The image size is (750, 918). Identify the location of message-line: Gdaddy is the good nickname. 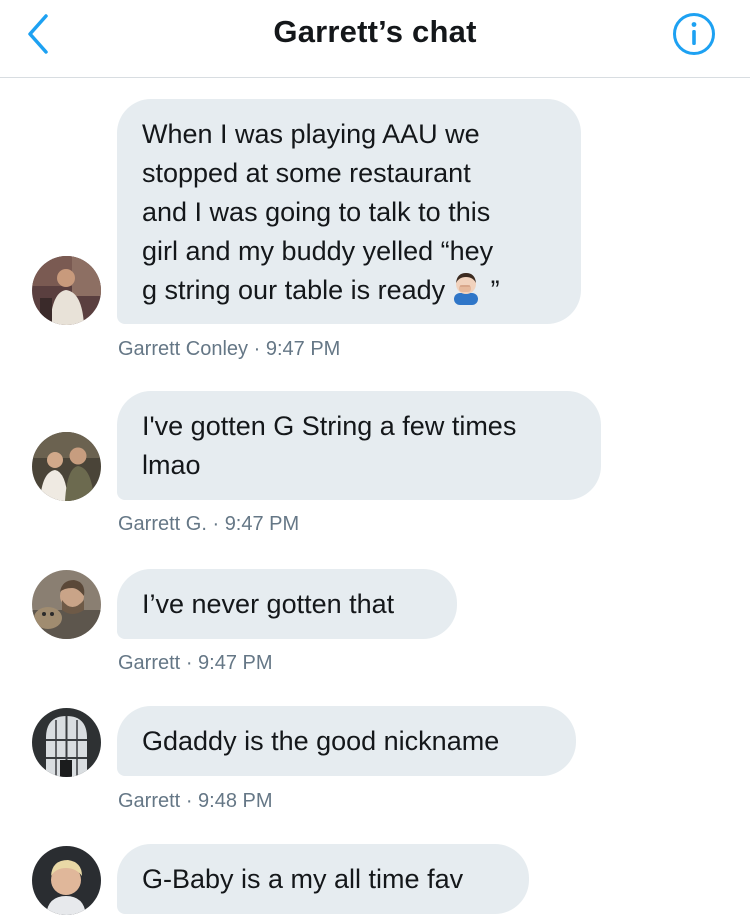
(321, 741).